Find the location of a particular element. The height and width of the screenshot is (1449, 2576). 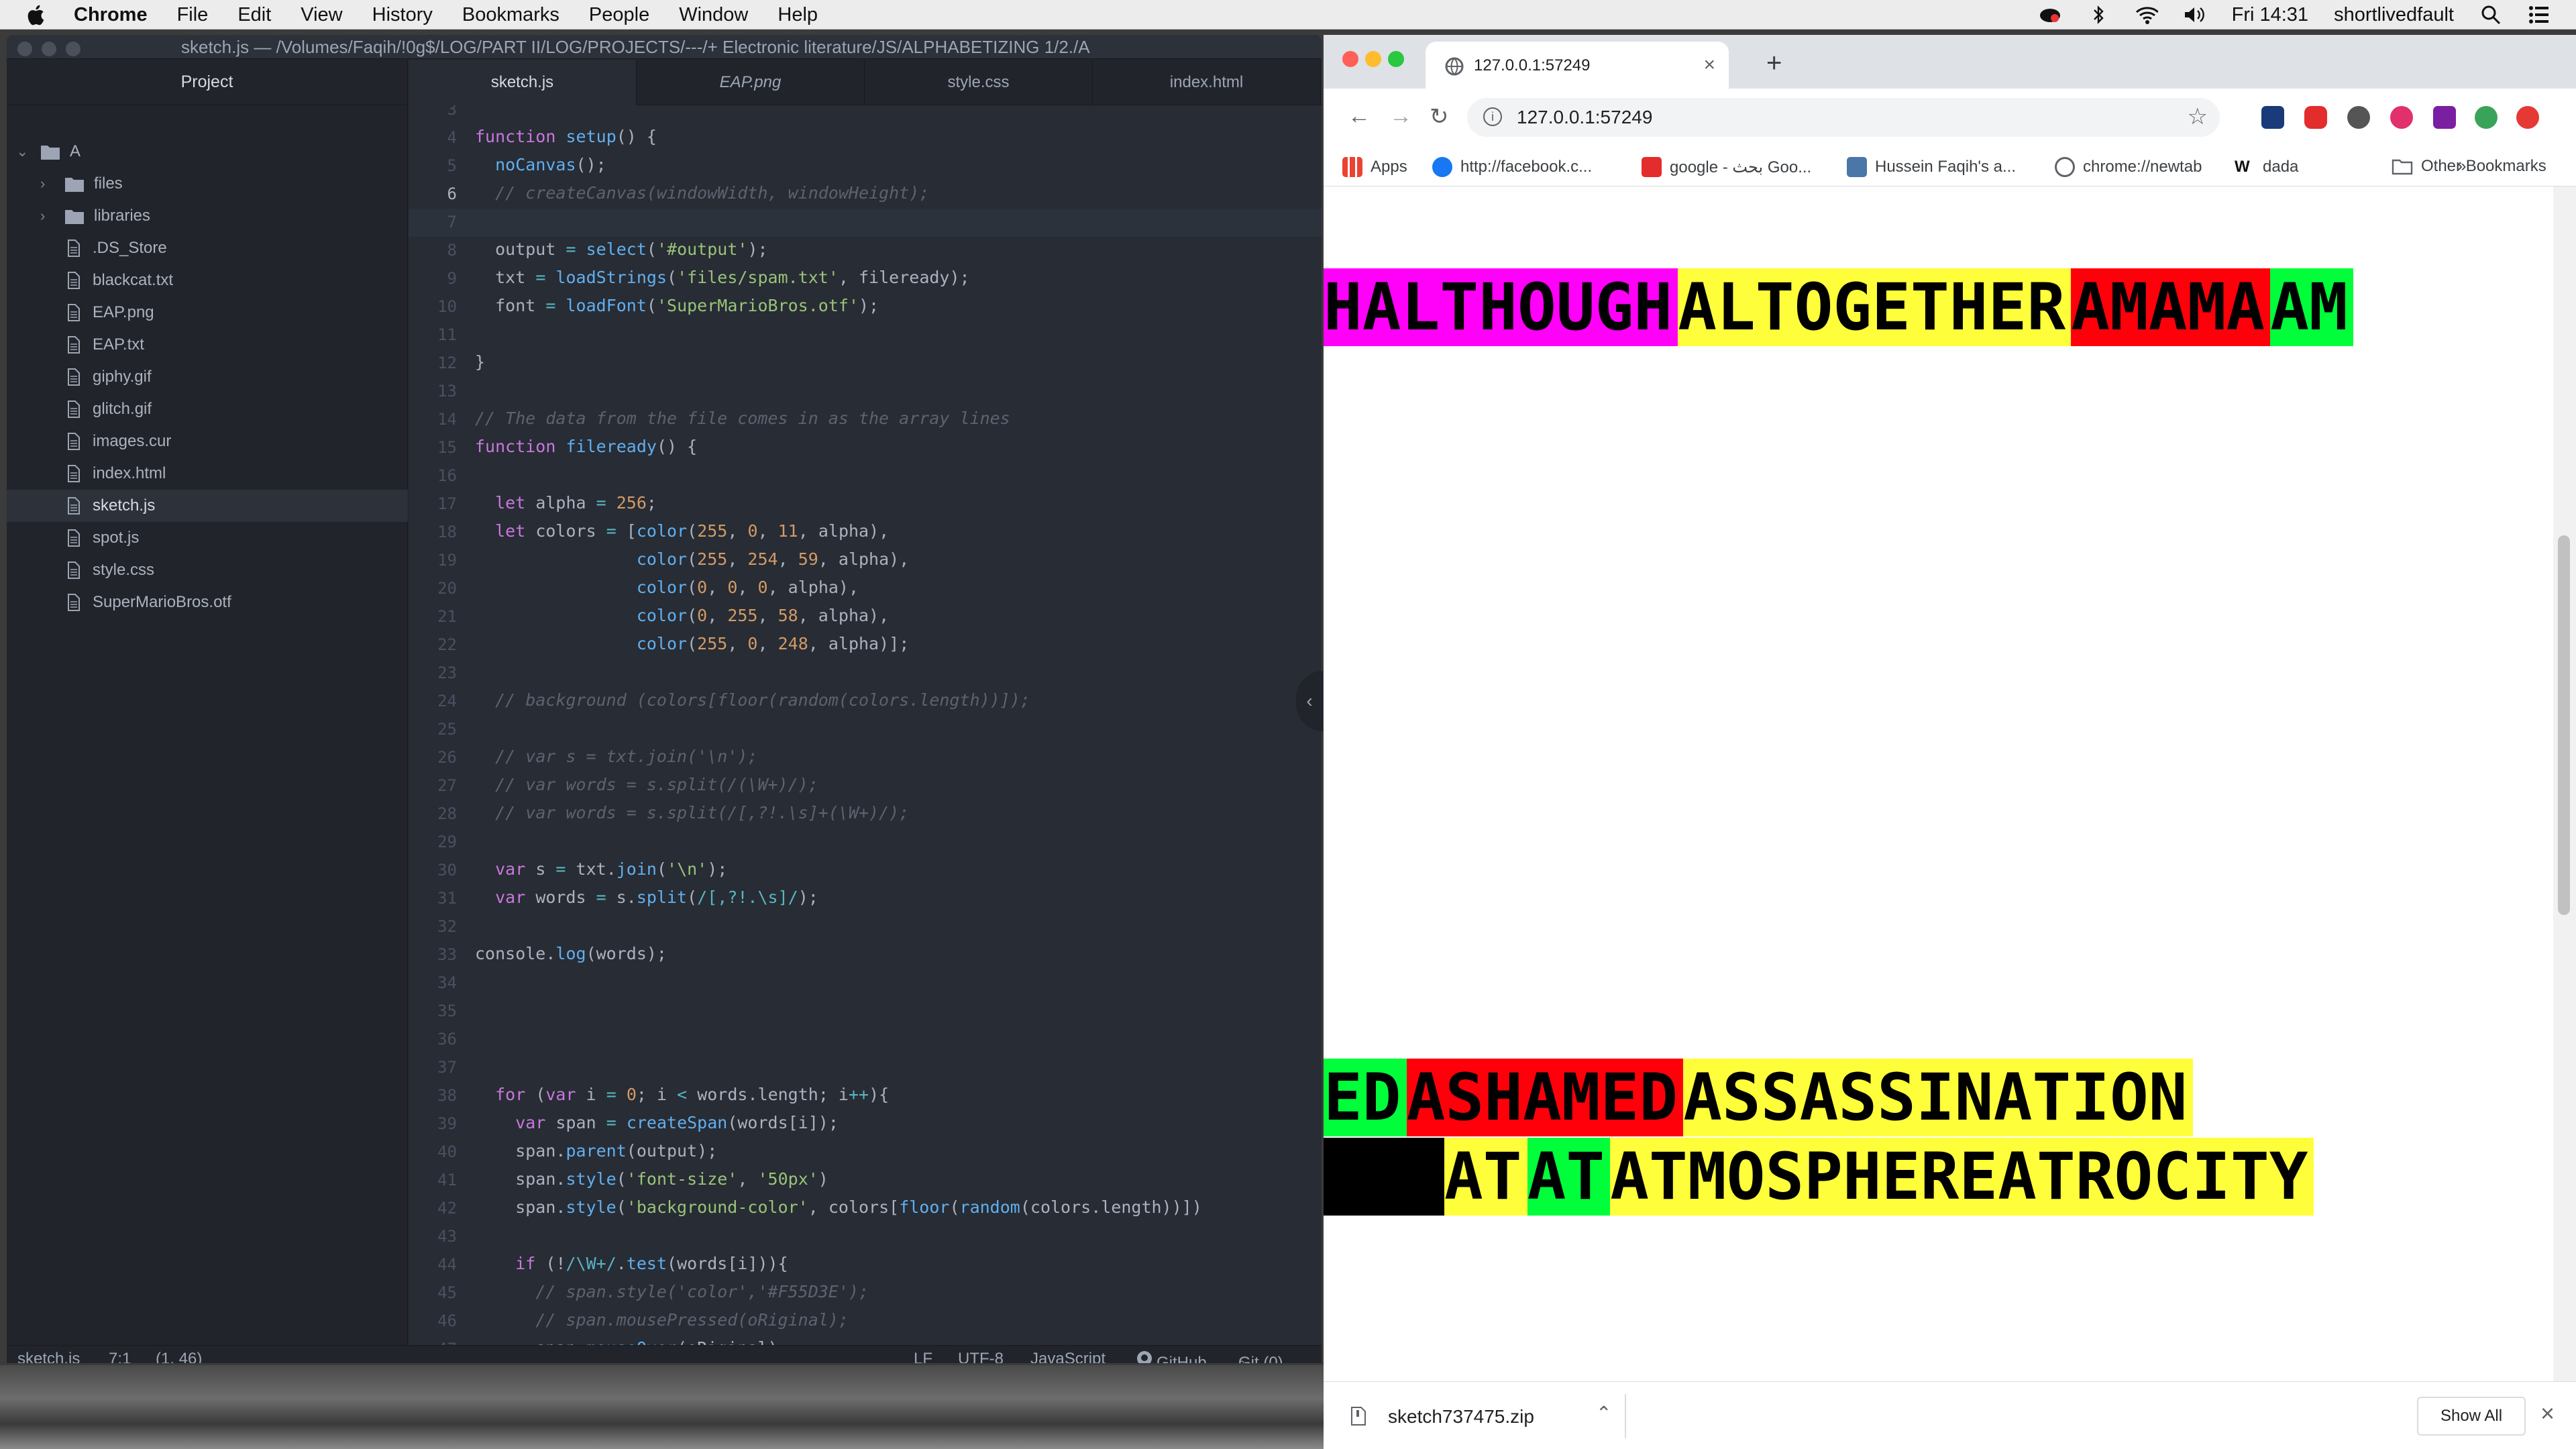

menu-bookmarks: Bookmarks is located at coordinates (510, 15).